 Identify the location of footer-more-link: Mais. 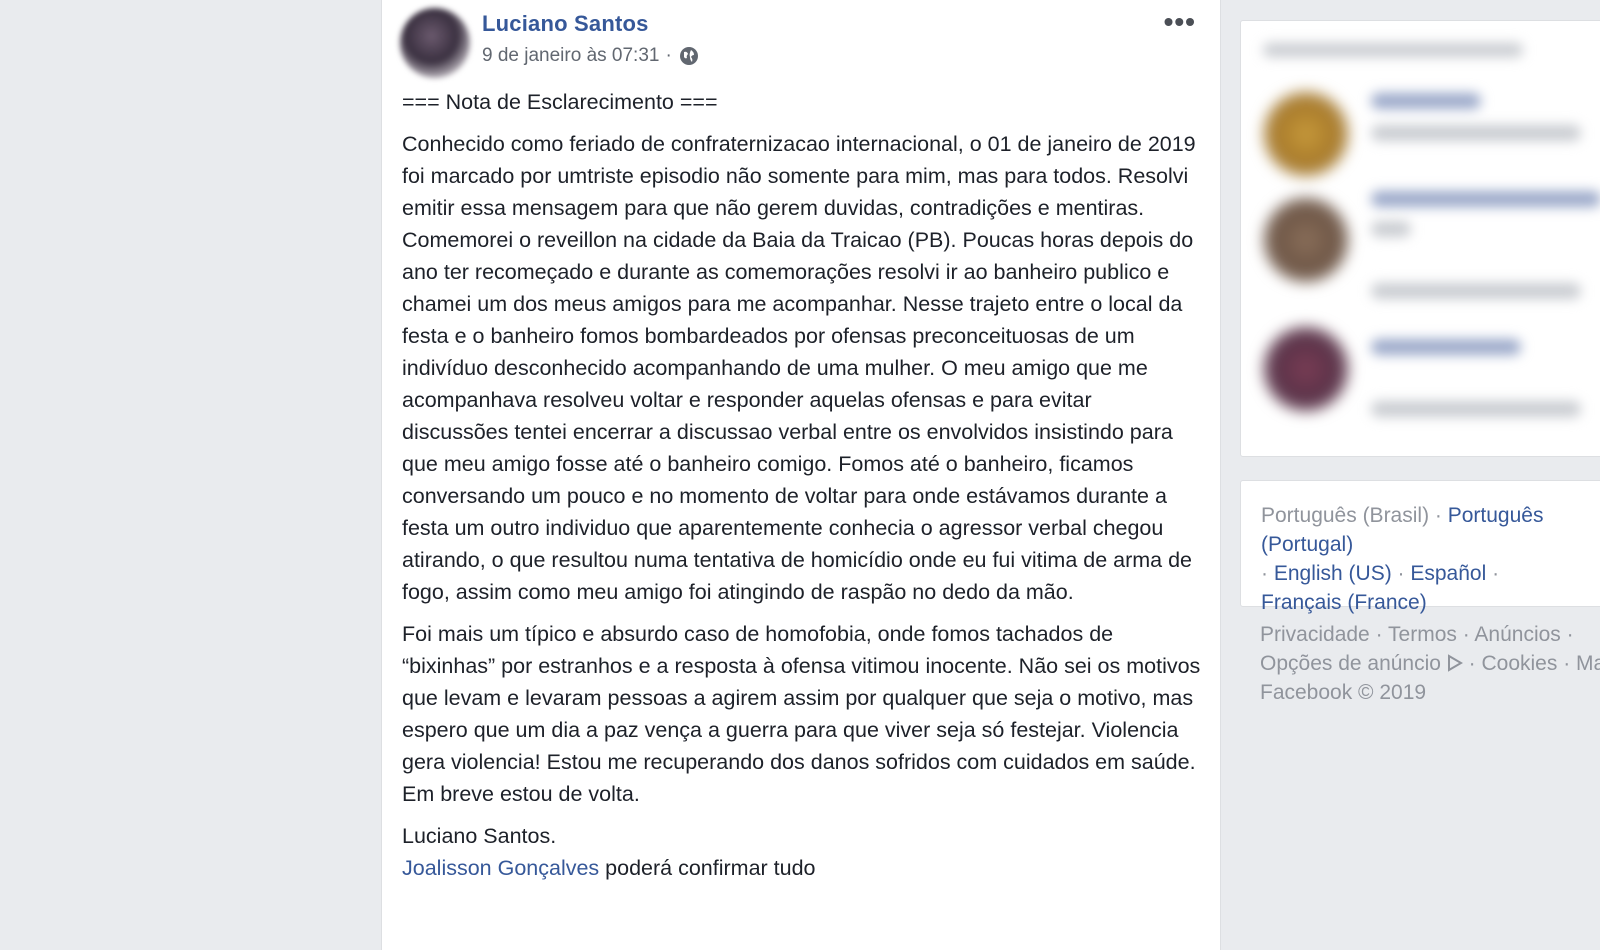
(1588, 663).